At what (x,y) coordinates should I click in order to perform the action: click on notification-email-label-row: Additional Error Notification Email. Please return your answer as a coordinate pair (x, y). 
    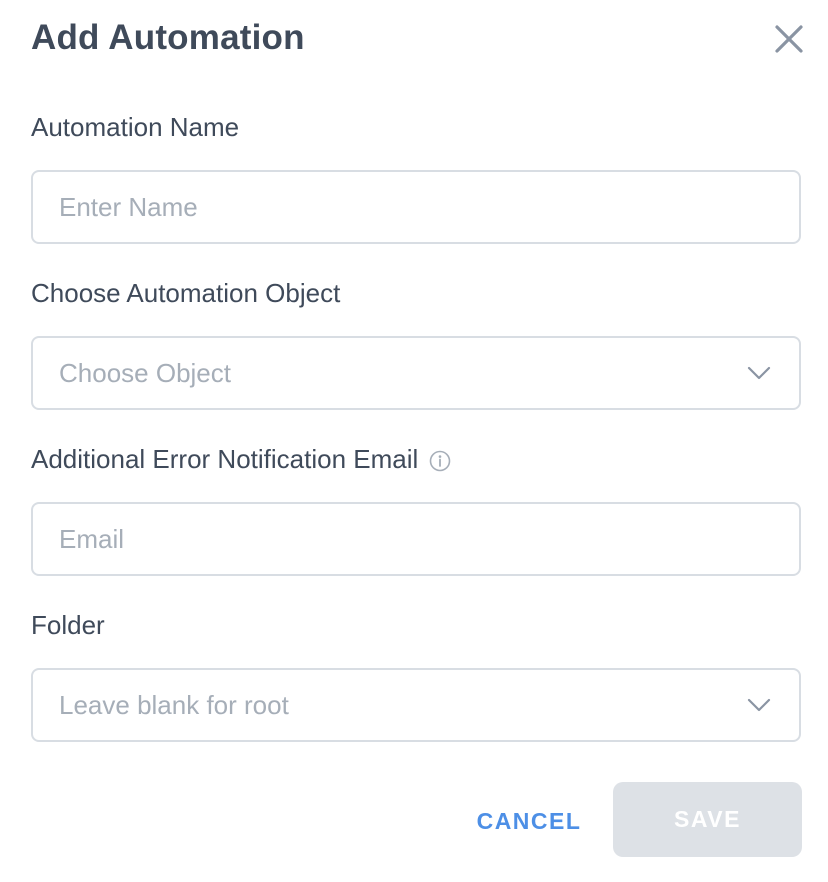
    Looking at the image, I should click on (241, 459).